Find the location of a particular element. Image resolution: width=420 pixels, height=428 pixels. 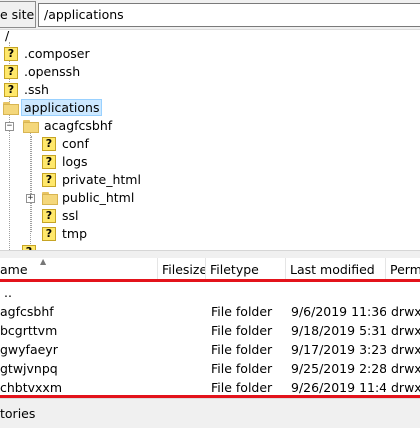

tree-item-conf: ? conf is located at coordinates (210, 144).